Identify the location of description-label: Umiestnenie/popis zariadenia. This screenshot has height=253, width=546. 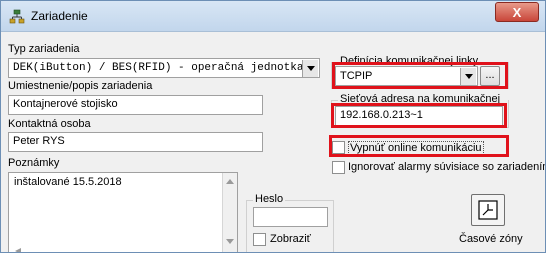
(80, 86).